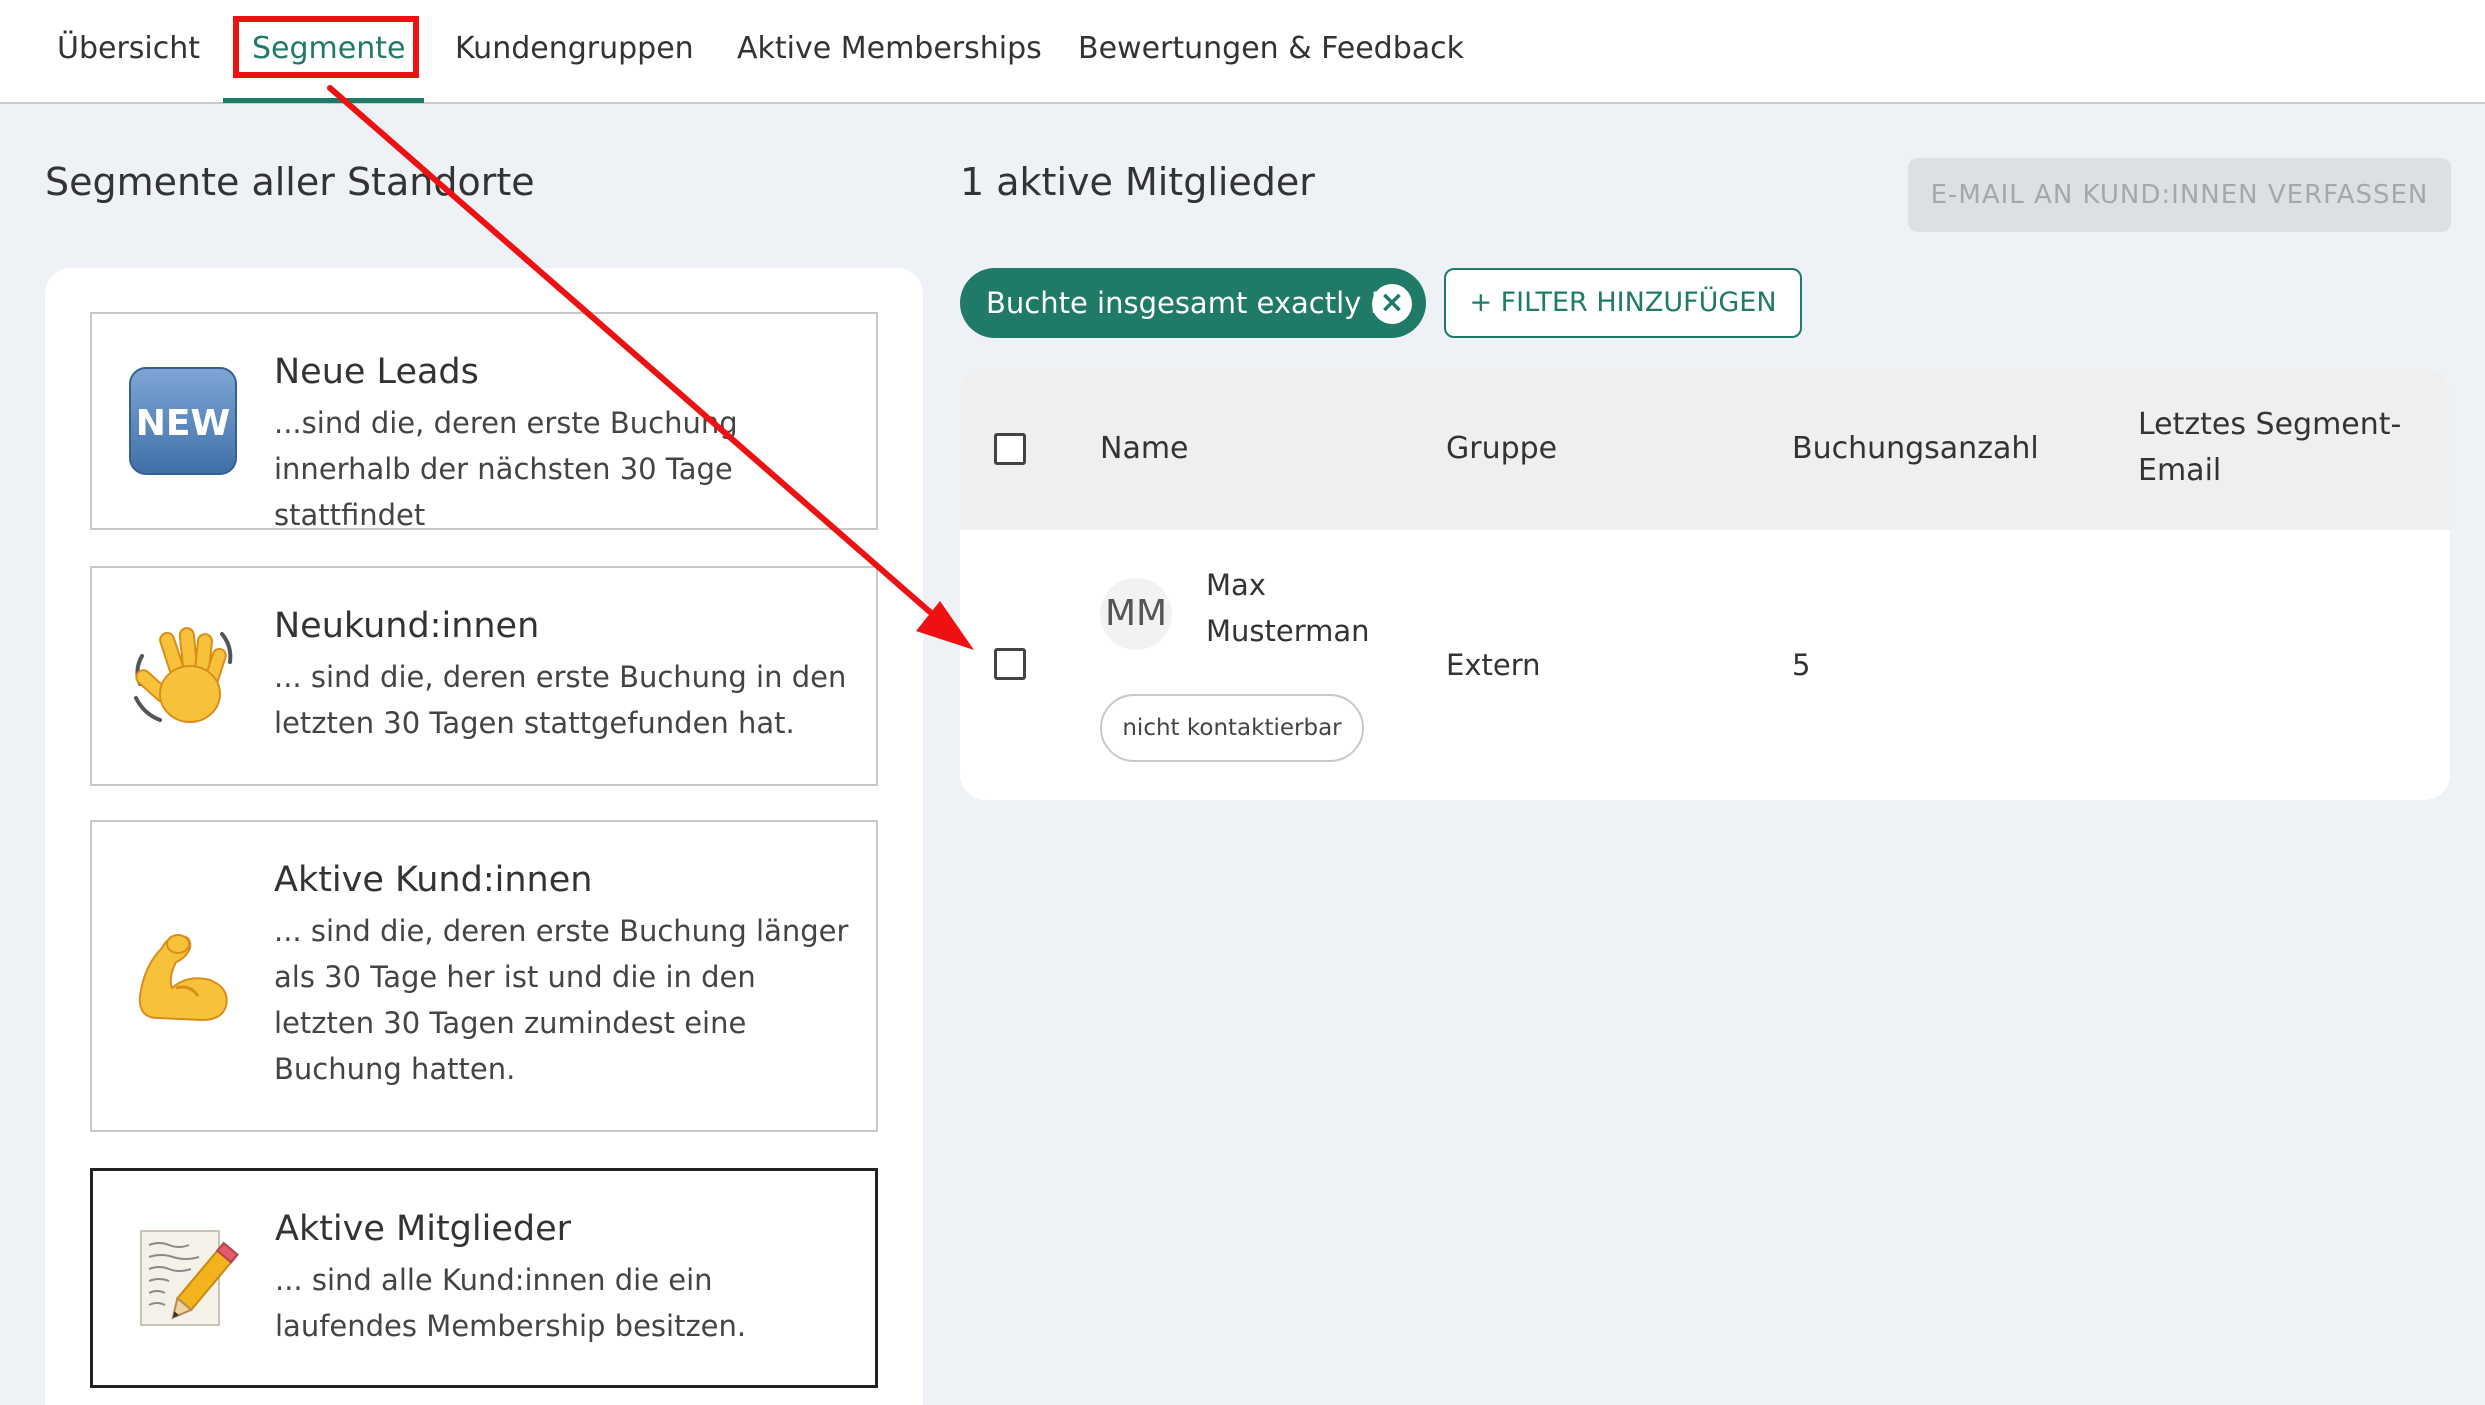 The image size is (2485, 1405). I want to click on tab-uebersicht: Übersicht, so click(128, 49).